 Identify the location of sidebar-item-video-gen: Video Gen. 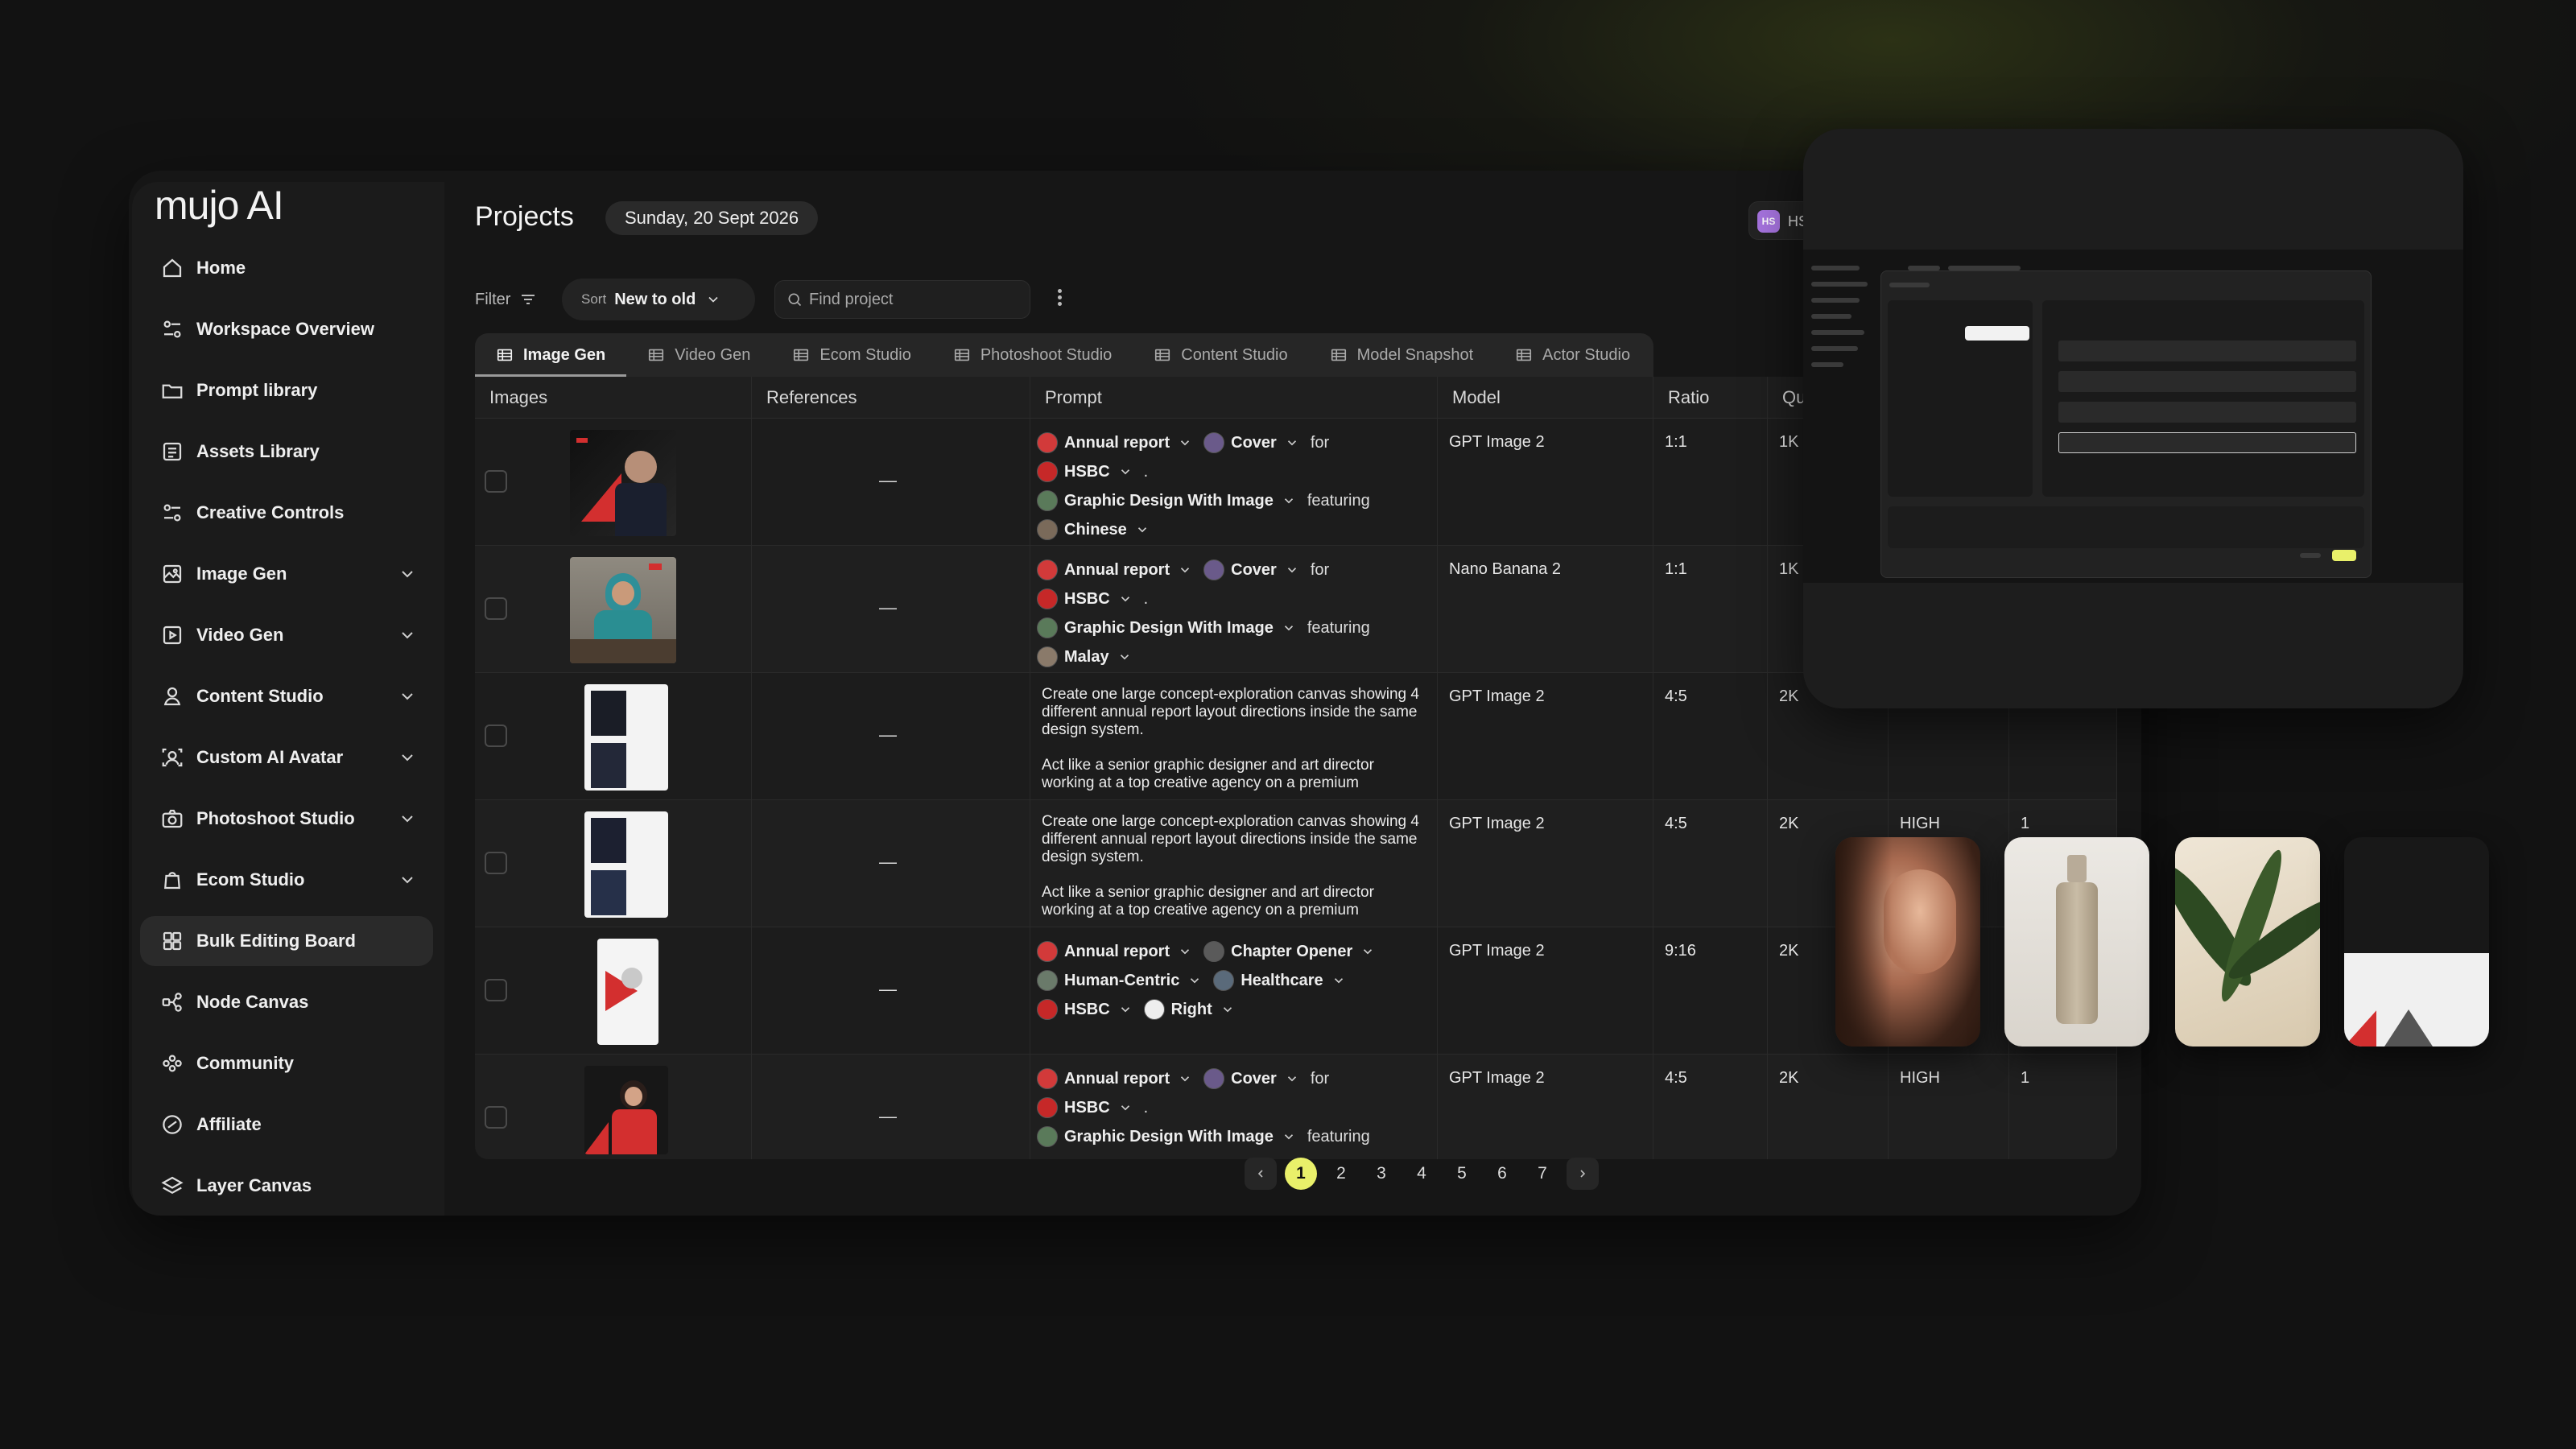
(286, 635).